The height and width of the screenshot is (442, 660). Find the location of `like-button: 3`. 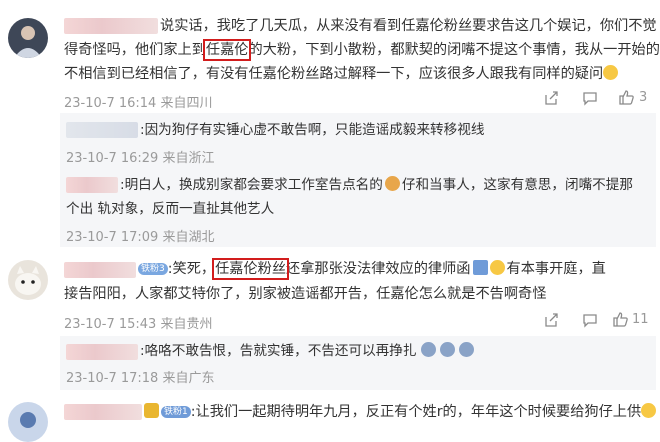

like-button: 3 is located at coordinates (632, 97).